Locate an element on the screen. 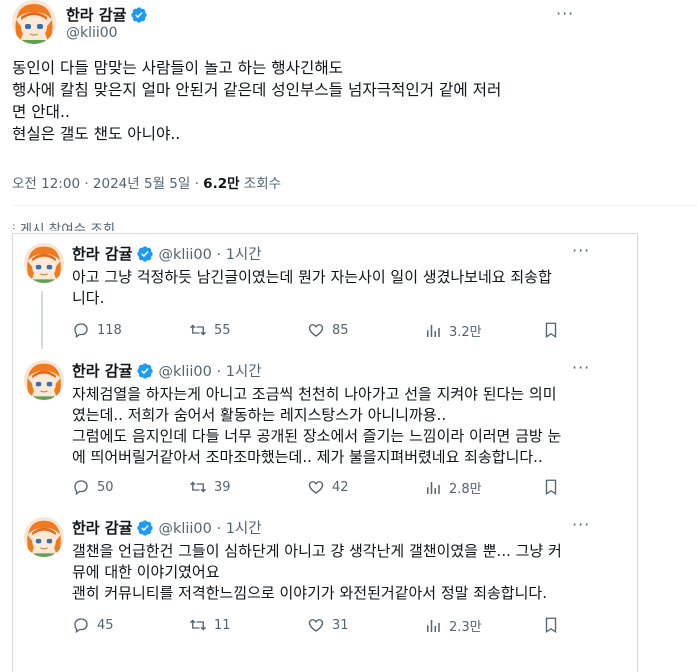  reply-text-line: 괜히 커뮤니티를 저격한느낌으로 이야기가 와전된거같아서 정말 죄송합니다. is located at coordinates (309, 593).